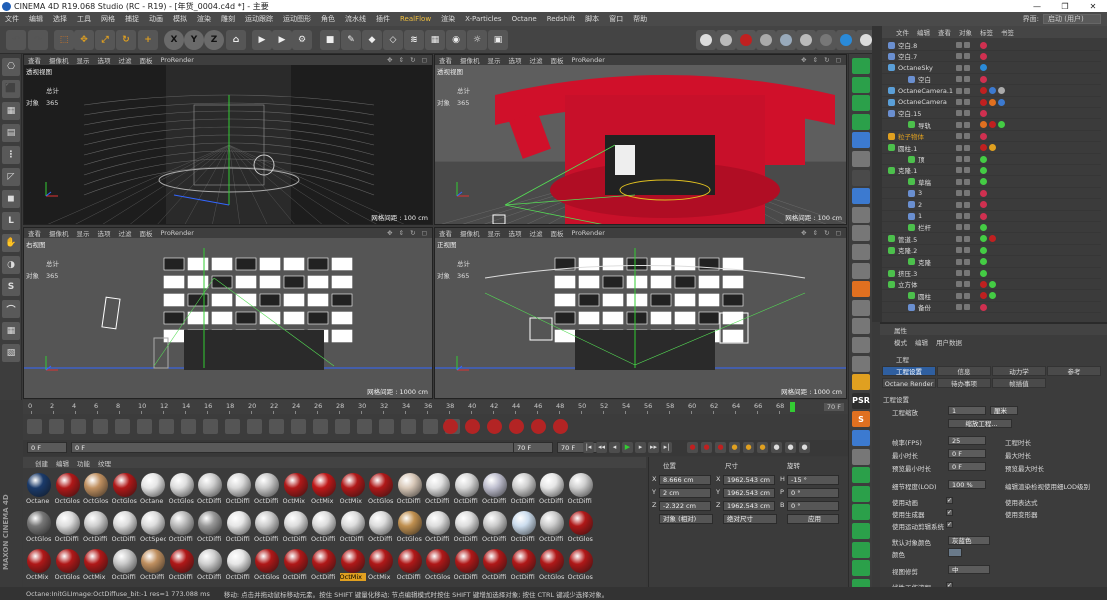  What do you see at coordinates (39, 491) in the screenshot?
I see `material-swatch: Octane` at bounding box center [39, 491].